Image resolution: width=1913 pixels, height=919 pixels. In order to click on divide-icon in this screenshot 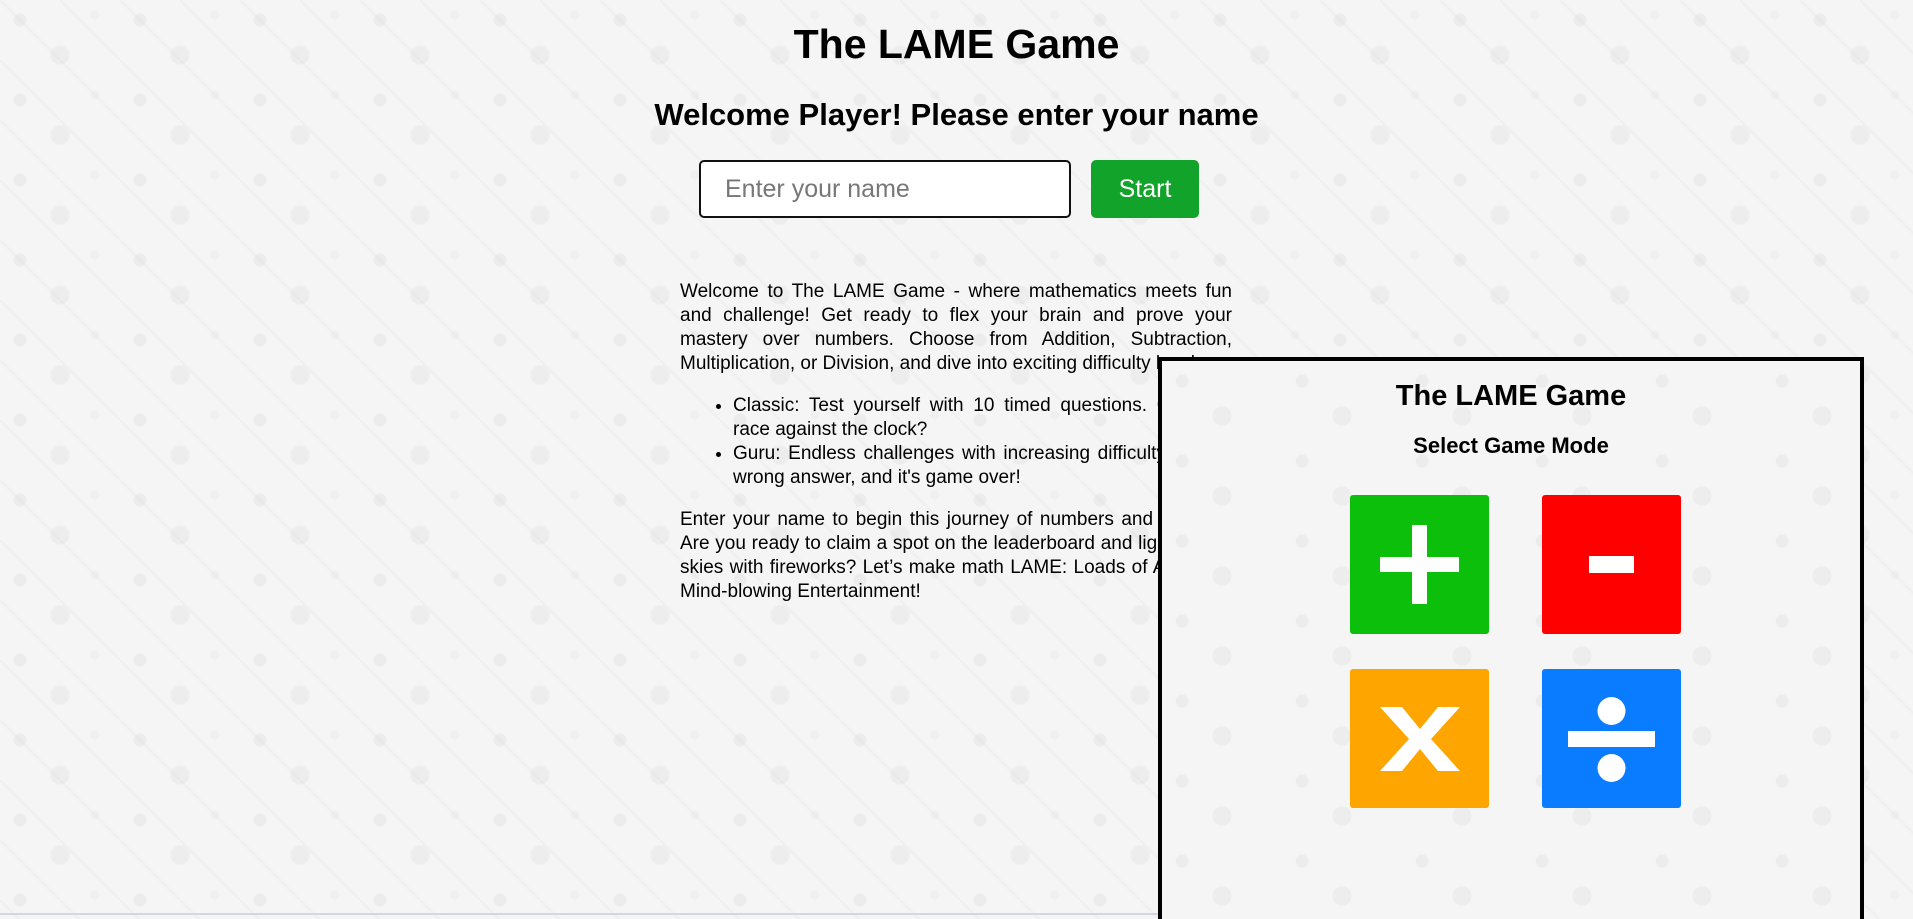, I will do `click(1611, 739)`.